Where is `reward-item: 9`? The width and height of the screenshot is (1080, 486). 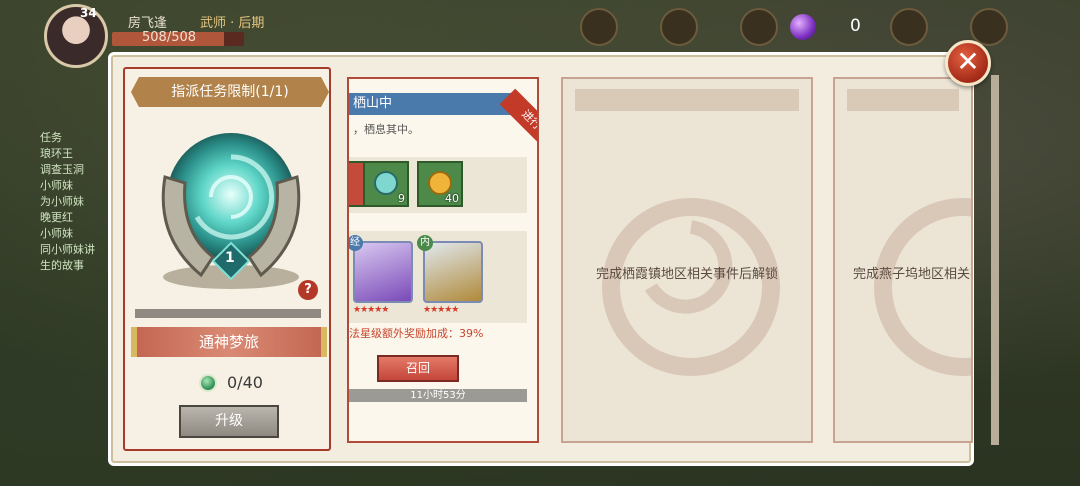
reward-item: 9 is located at coordinates (386, 184).